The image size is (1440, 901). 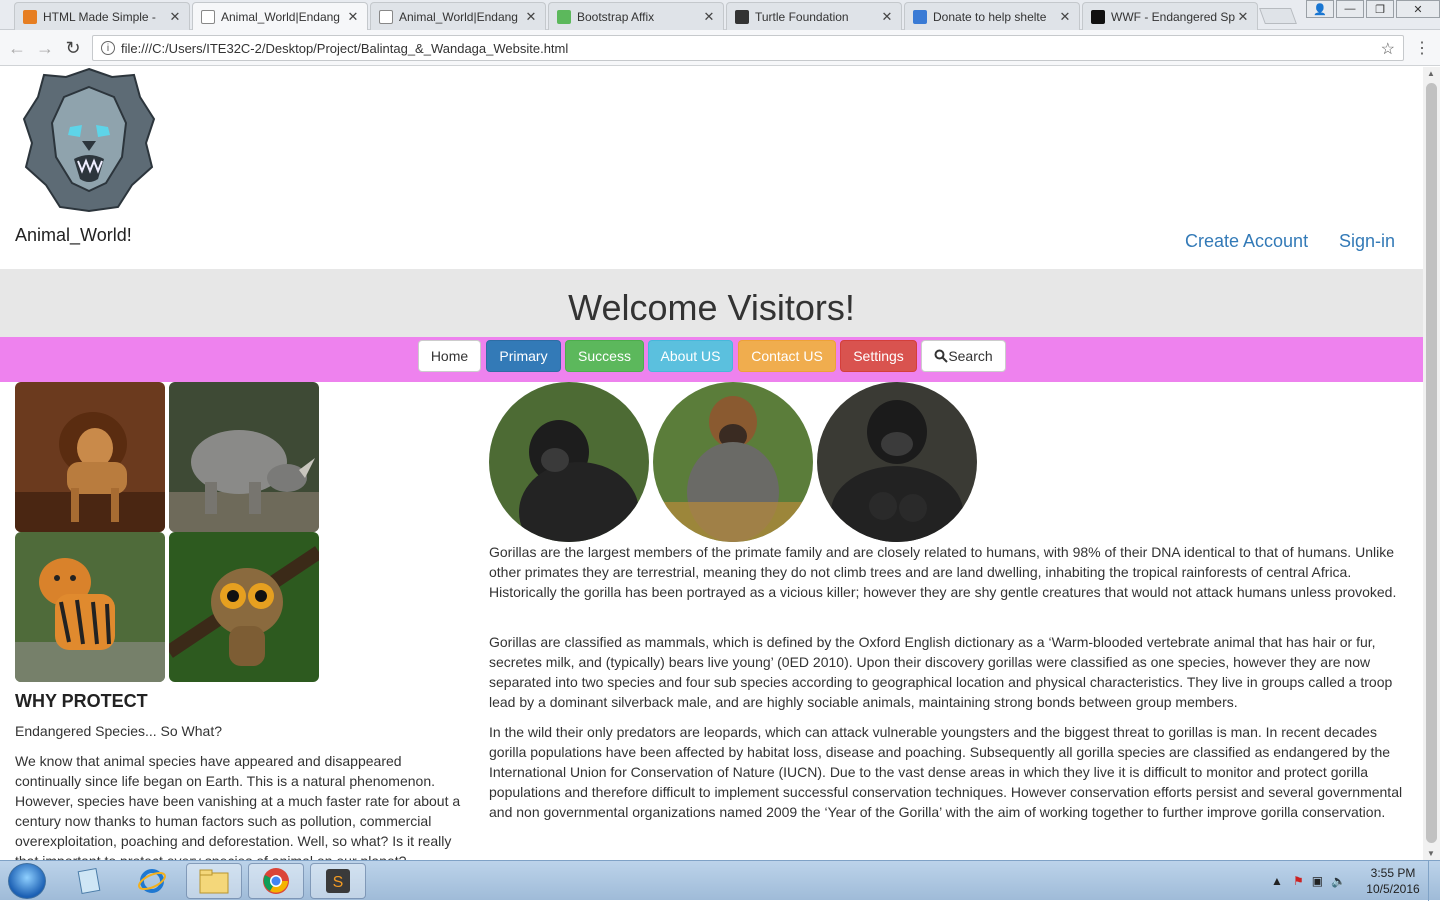 What do you see at coordinates (17, 48) in the screenshot?
I see `back-icon: ←` at bounding box center [17, 48].